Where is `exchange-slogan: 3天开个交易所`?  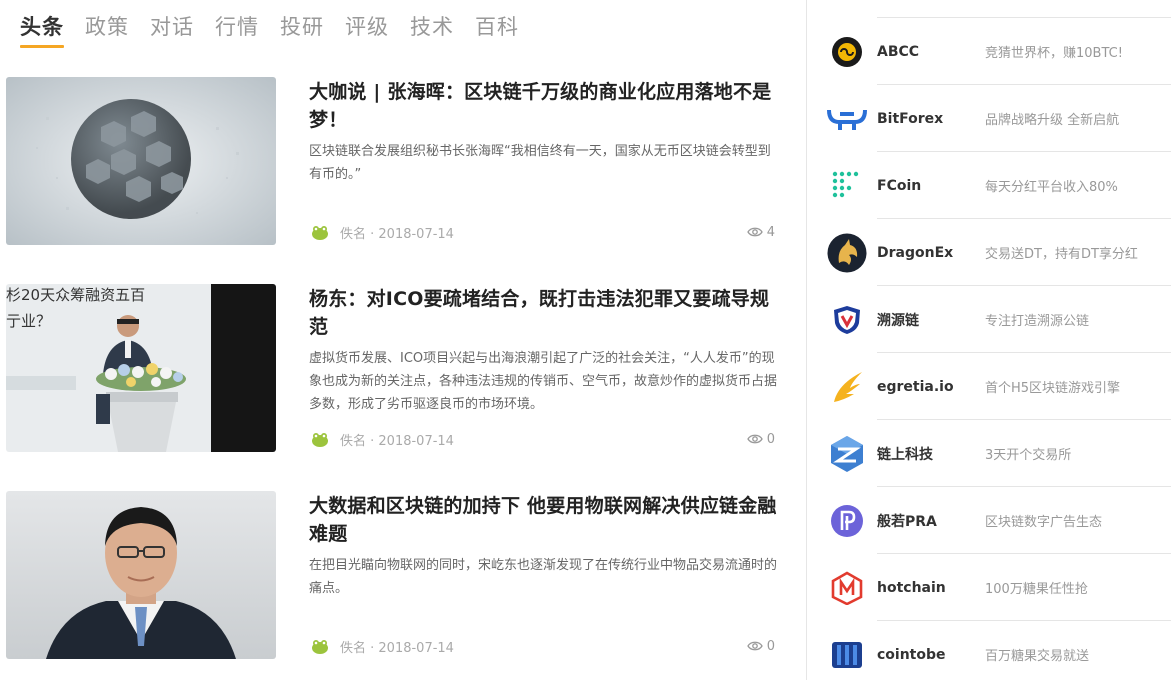 exchange-slogan: 3天开个交易所 is located at coordinates (1028, 455).